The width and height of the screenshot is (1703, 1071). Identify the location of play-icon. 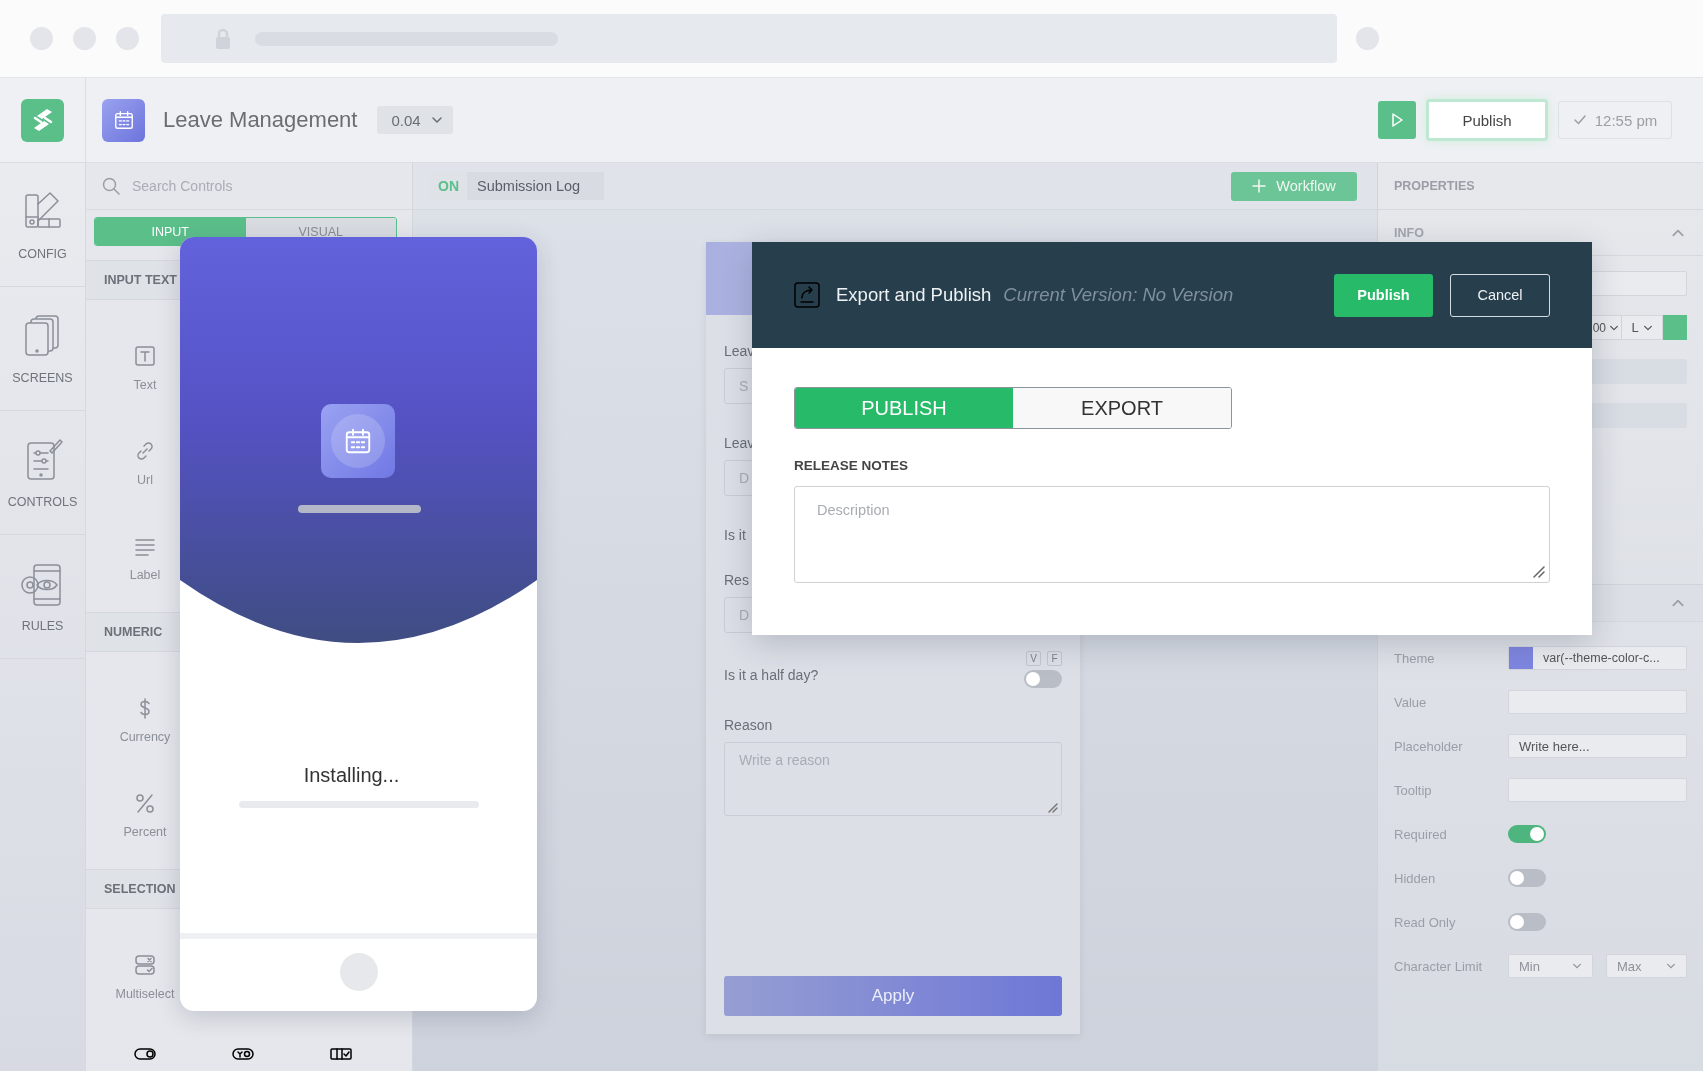
(1397, 120).